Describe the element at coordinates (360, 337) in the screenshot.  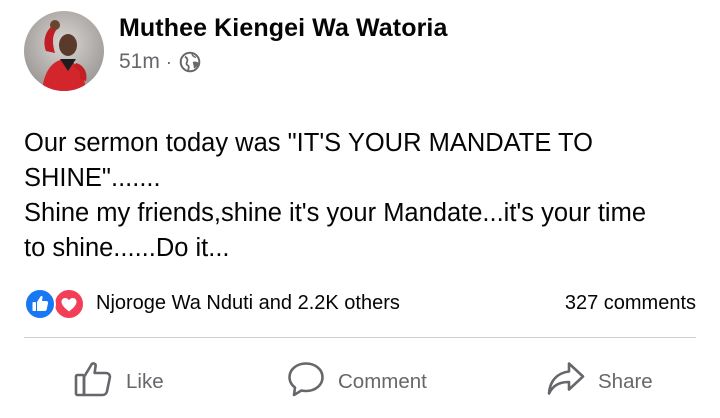
I see `divider` at that location.